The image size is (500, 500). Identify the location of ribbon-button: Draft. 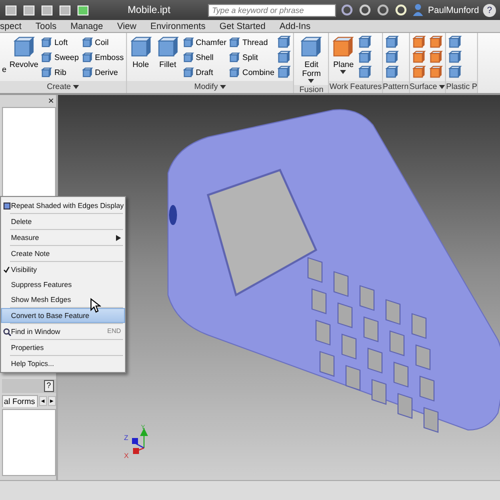
(204, 72).